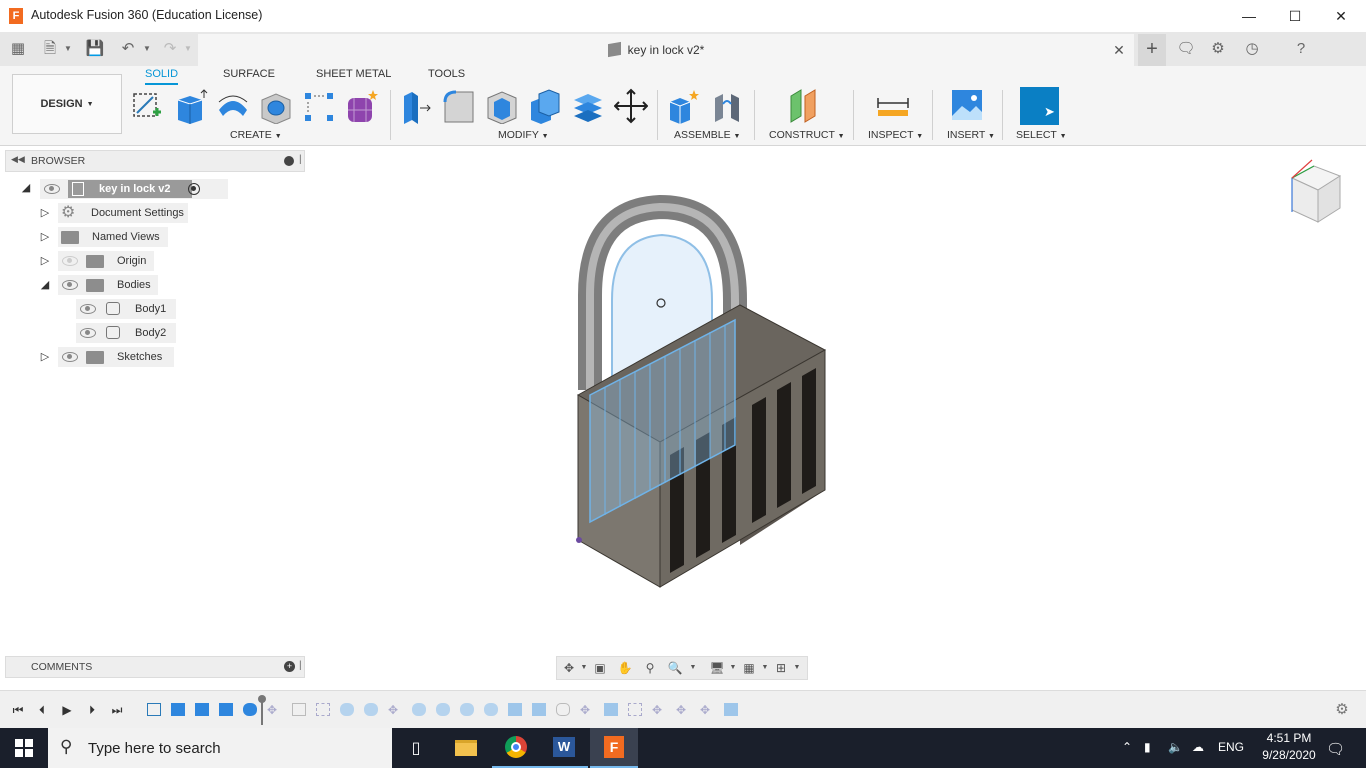 This screenshot has height=768, width=1366. I want to click on viewports-dropdown-icon: ▼, so click(797, 668).